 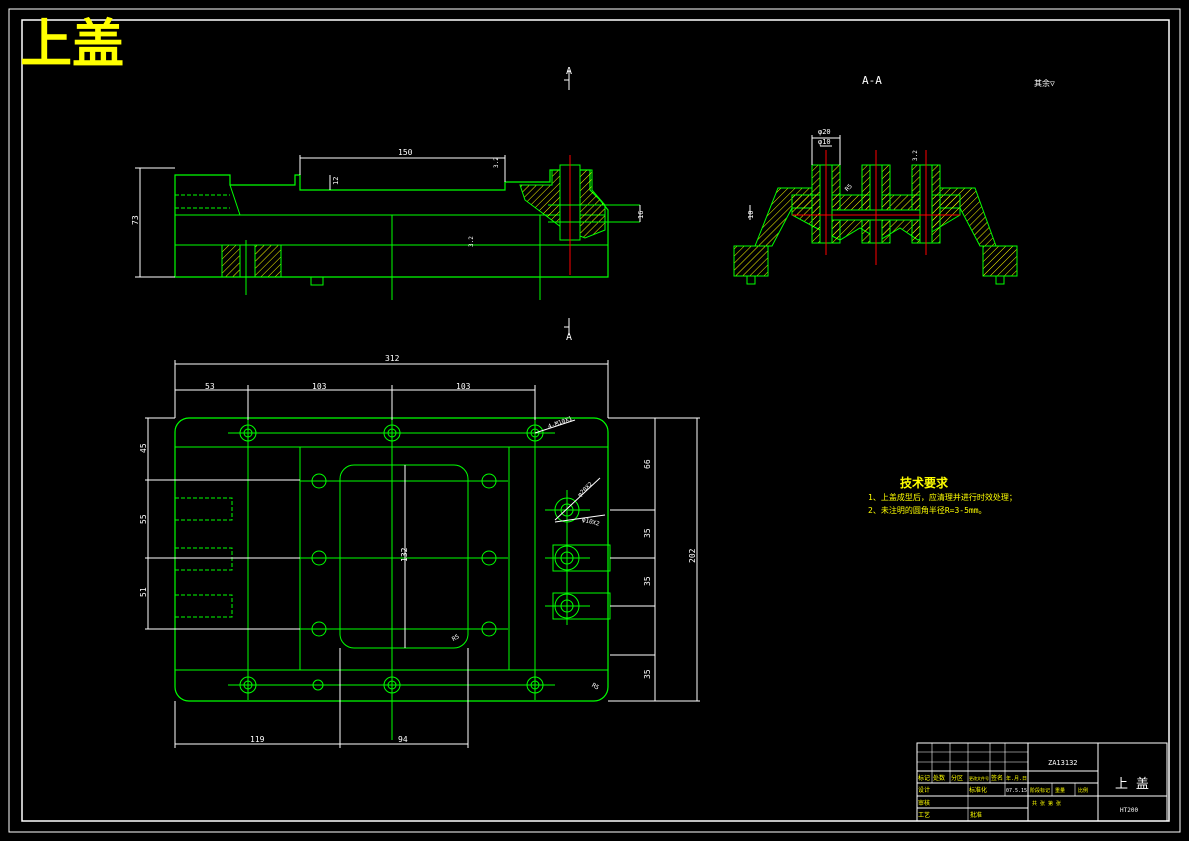 What do you see at coordinates (924, 482) in the screenshot?
I see `tech-heading: 技术要求` at bounding box center [924, 482].